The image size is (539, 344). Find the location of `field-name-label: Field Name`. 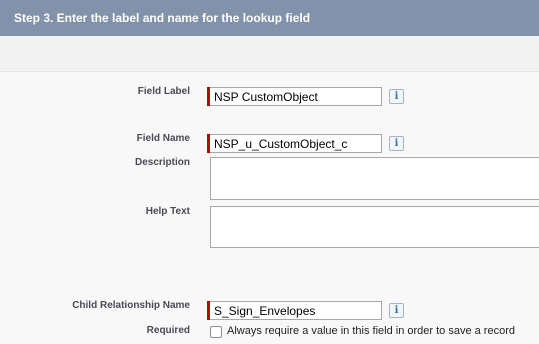

field-name-label: Field Name is located at coordinates (163, 138).